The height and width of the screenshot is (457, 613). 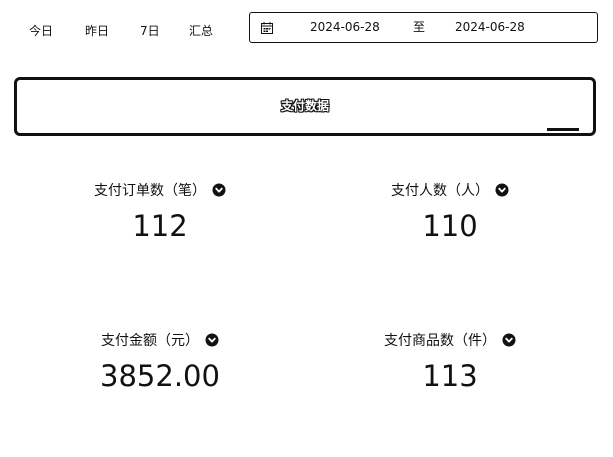 I want to click on section-title: 支付数据, so click(x=304, y=106).